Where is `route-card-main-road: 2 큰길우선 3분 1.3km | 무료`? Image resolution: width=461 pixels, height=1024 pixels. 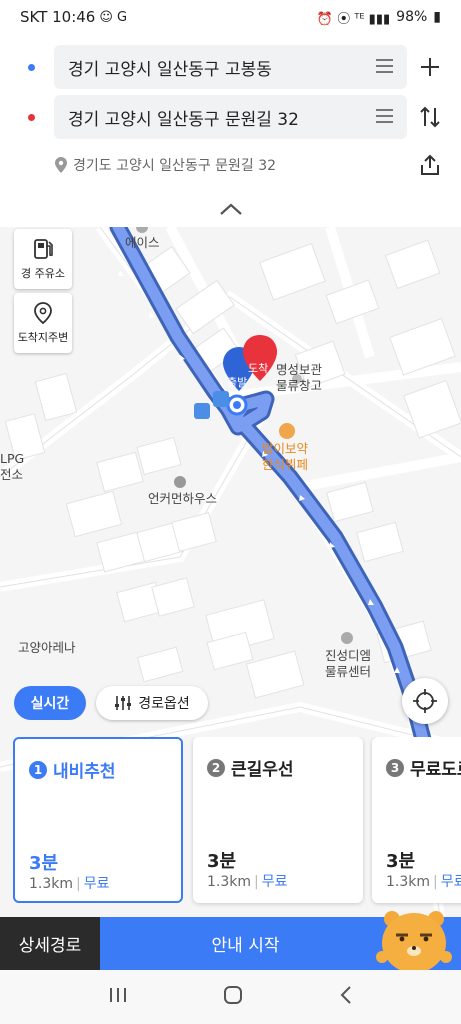
route-card-main-road: 2 큰길우선 3분 1.3km | 무료 is located at coordinates (278, 820).